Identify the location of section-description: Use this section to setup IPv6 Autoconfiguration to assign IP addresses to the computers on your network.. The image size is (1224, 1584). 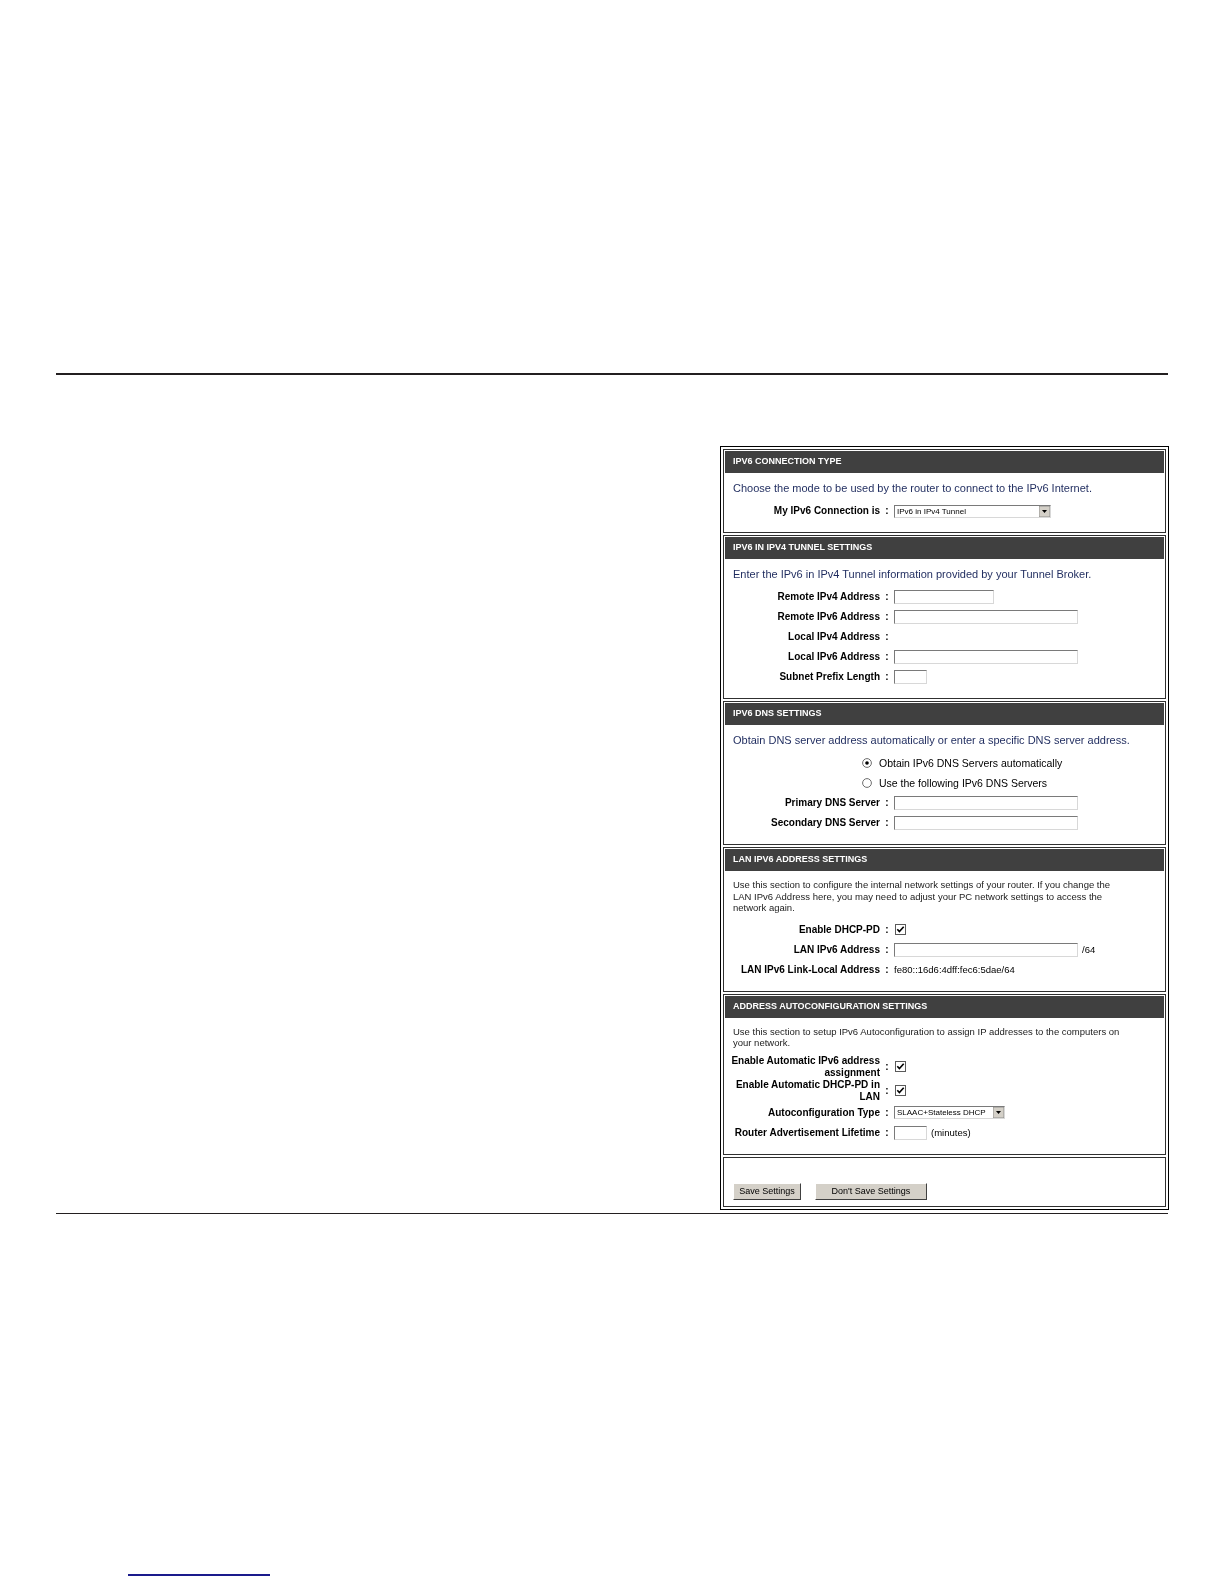
(927, 1037).